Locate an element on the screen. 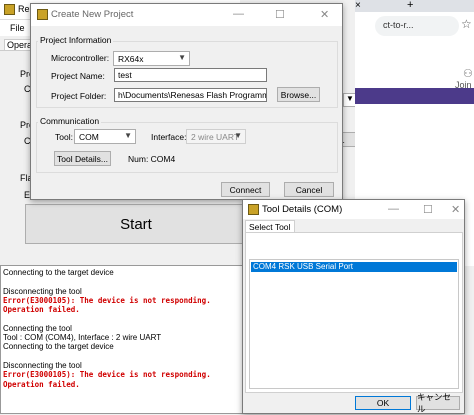  browser-tab-close-icon: × is located at coordinates (358, 5).